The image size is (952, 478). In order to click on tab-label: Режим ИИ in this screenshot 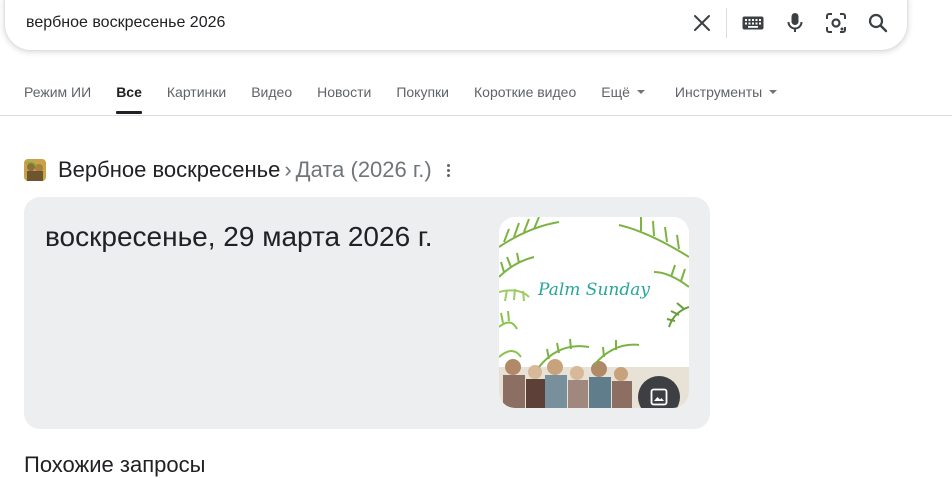, I will do `click(58, 92)`.